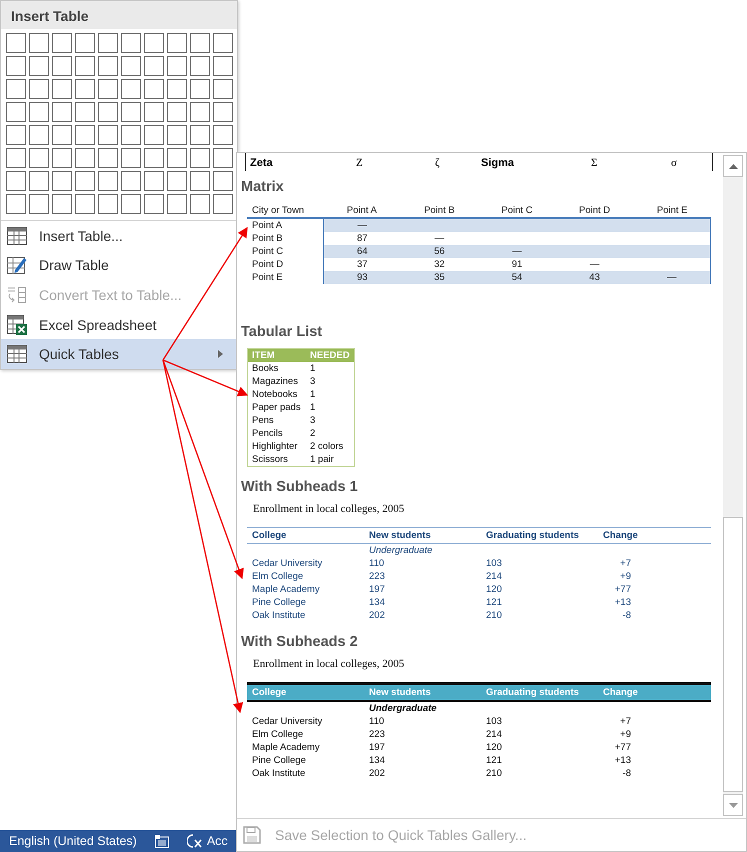 The height and width of the screenshot is (852, 747). I want to click on scrollbar, so click(733, 485).